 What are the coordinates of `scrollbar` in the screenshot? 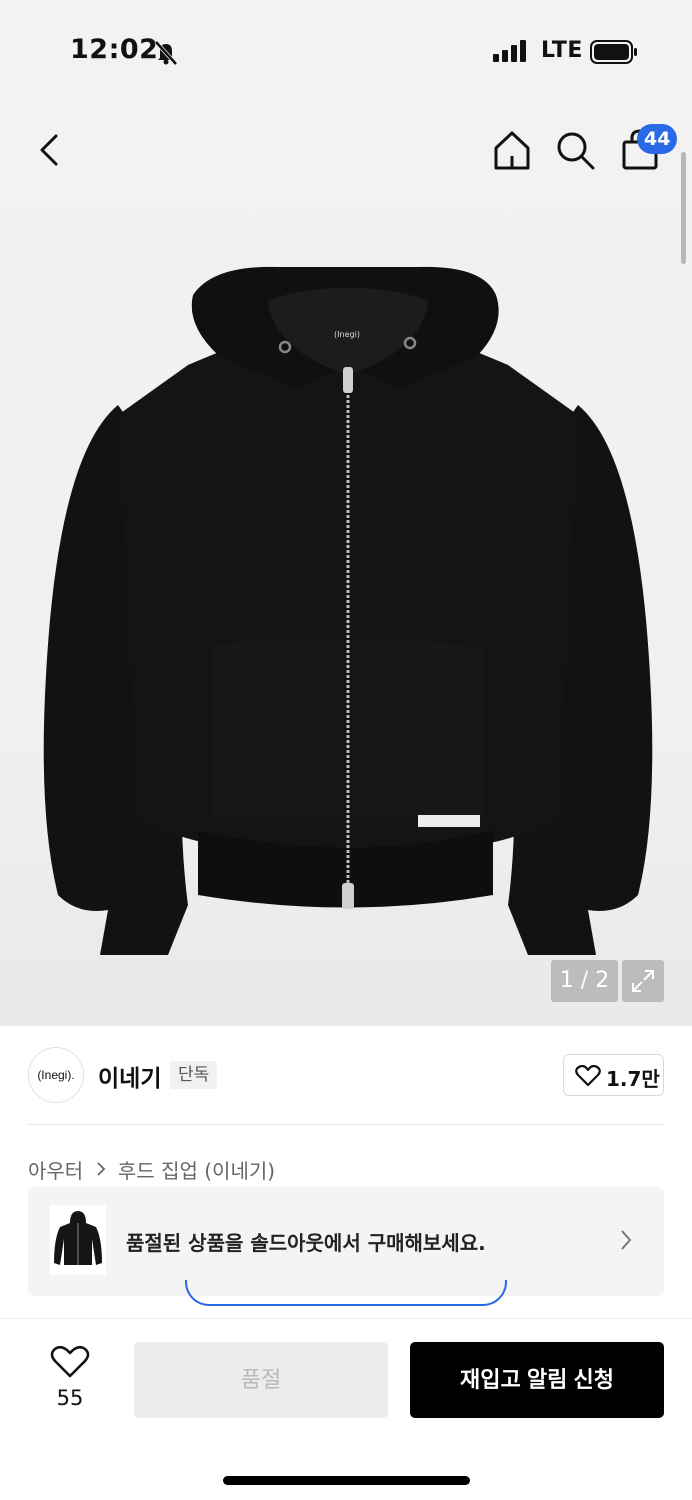 It's located at (683, 208).